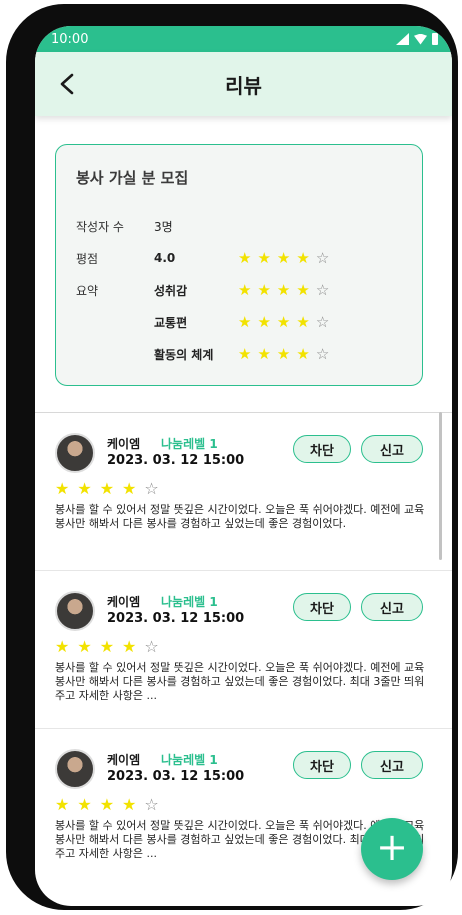  Describe the element at coordinates (243, 39) in the screenshot. I see `status-bar: 10:00` at that location.